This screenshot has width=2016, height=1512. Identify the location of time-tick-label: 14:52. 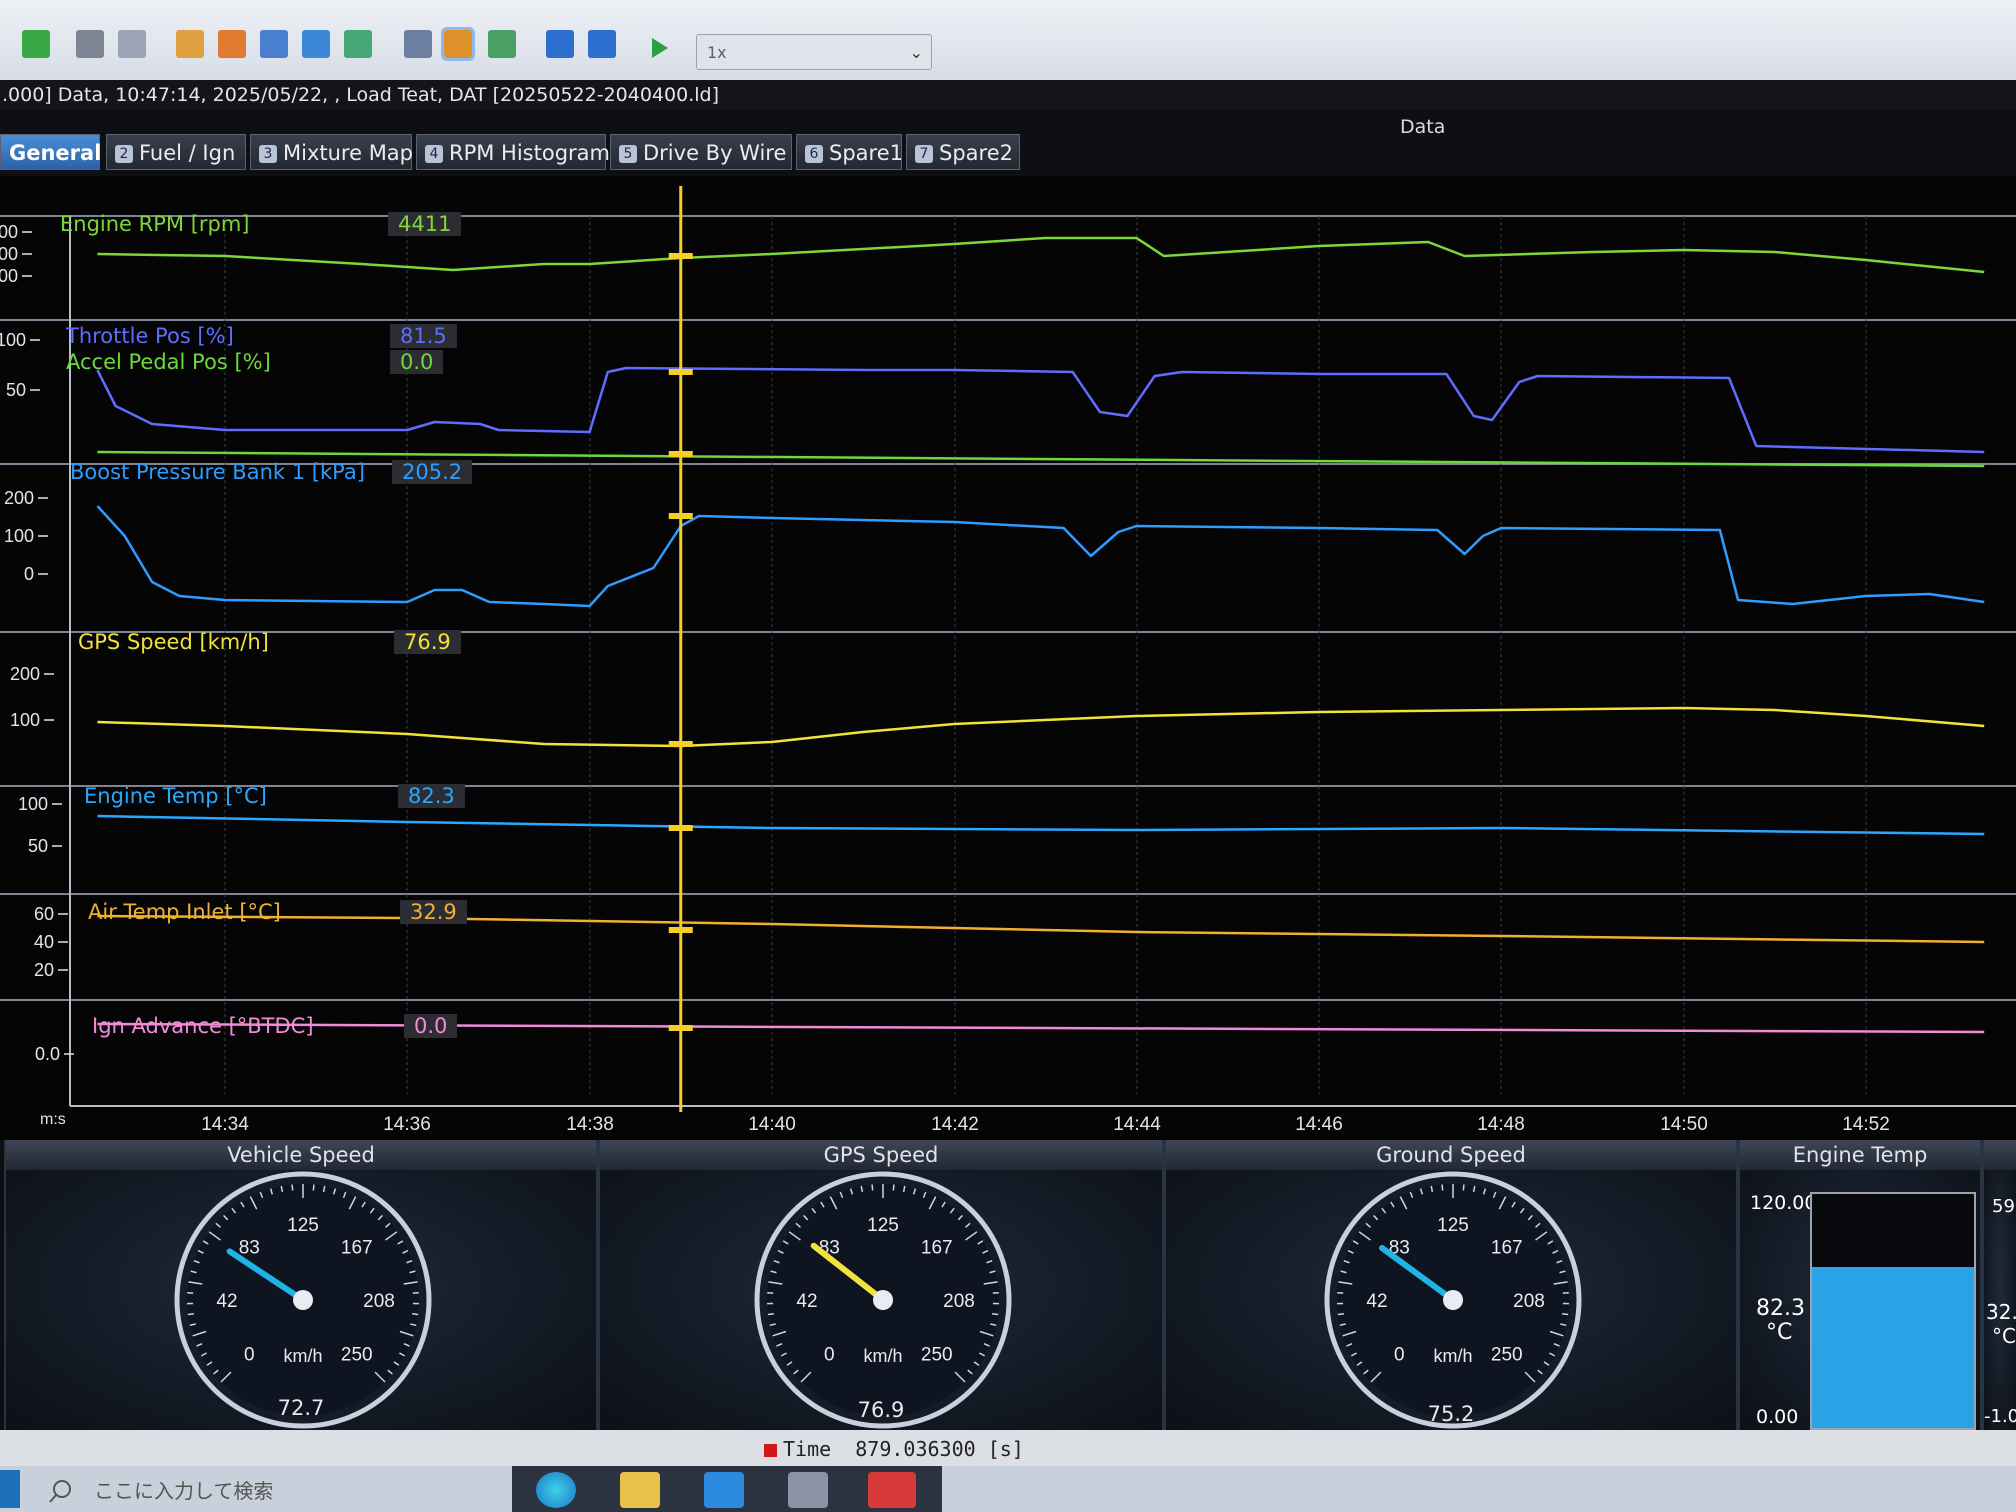
(1866, 1124).